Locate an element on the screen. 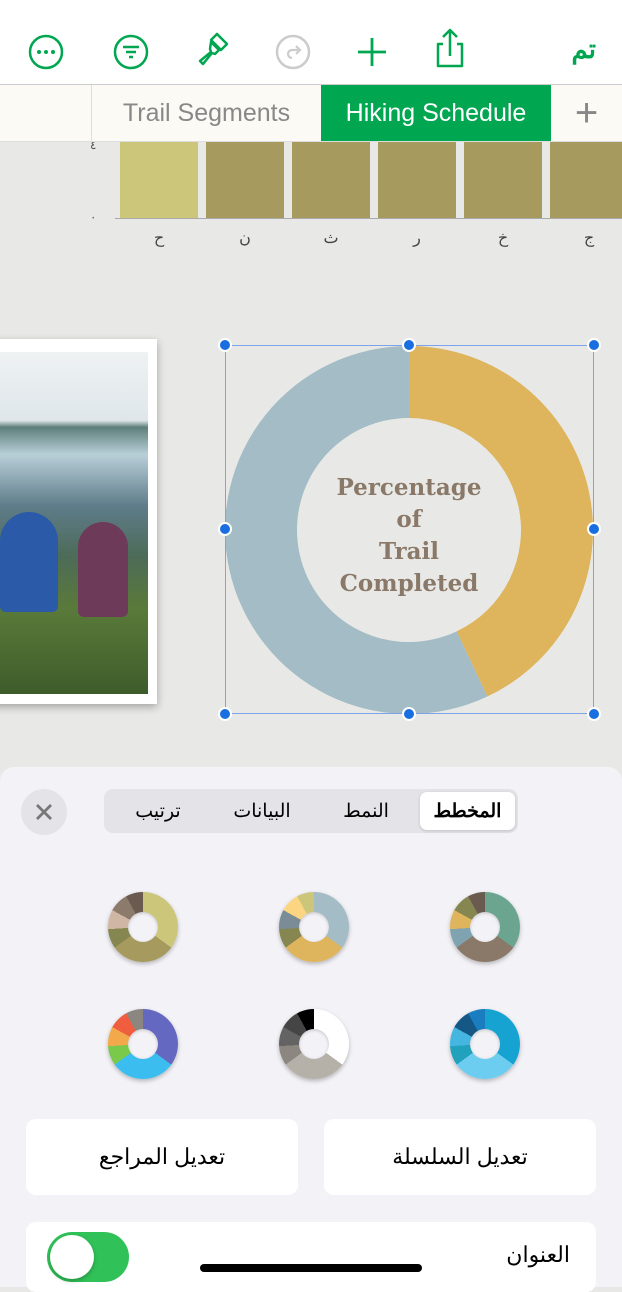  title-row: العنوان is located at coordinates (311, 1257).